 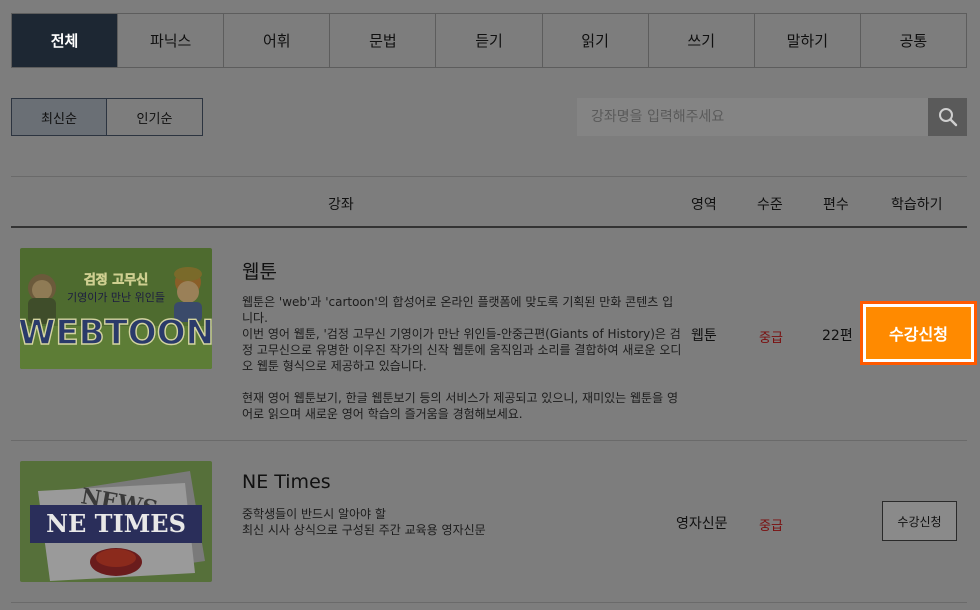 What do you see at coordinates (704, 336) in the screenshot?
I see `course-area: 웹툰` at bounding box center [704, 336].